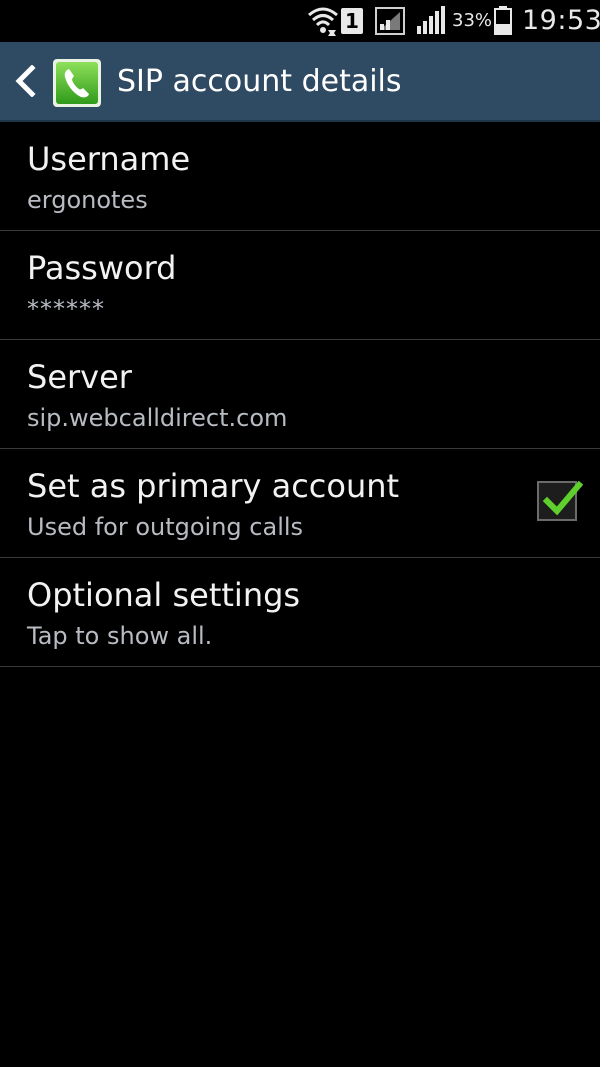  What do you see at coordinates (25, 81) in the screenshot?
I see `chevron-left-icon` at bounding box center [25, 81].